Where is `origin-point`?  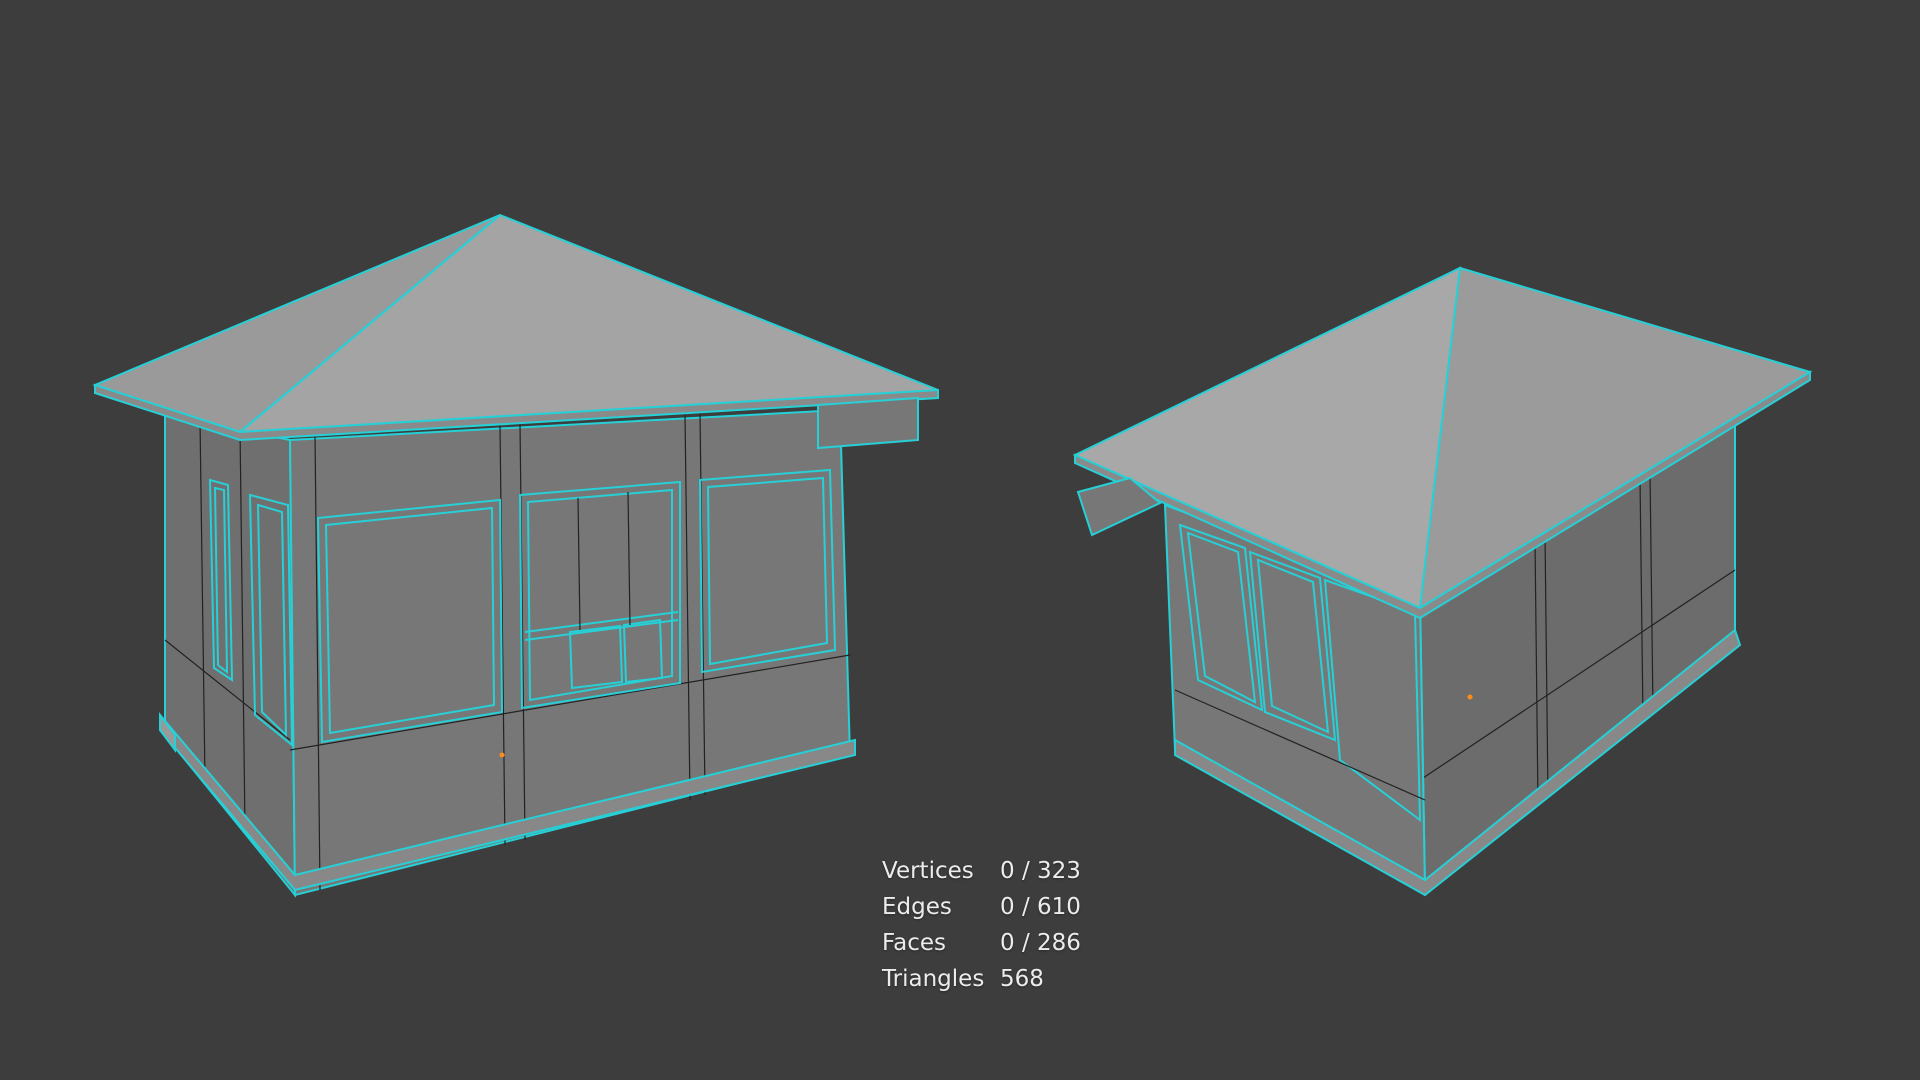
origin-point is located at coordinates (502, 755).